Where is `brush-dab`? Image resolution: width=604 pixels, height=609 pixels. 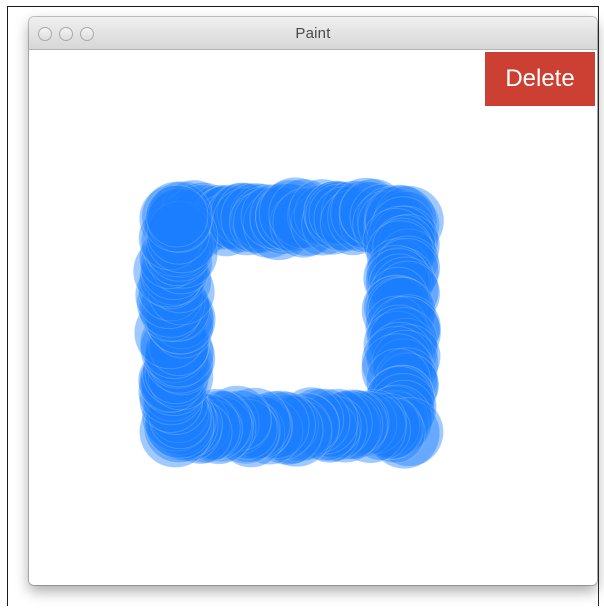 brush-dab is located at coordinates (177, 216).